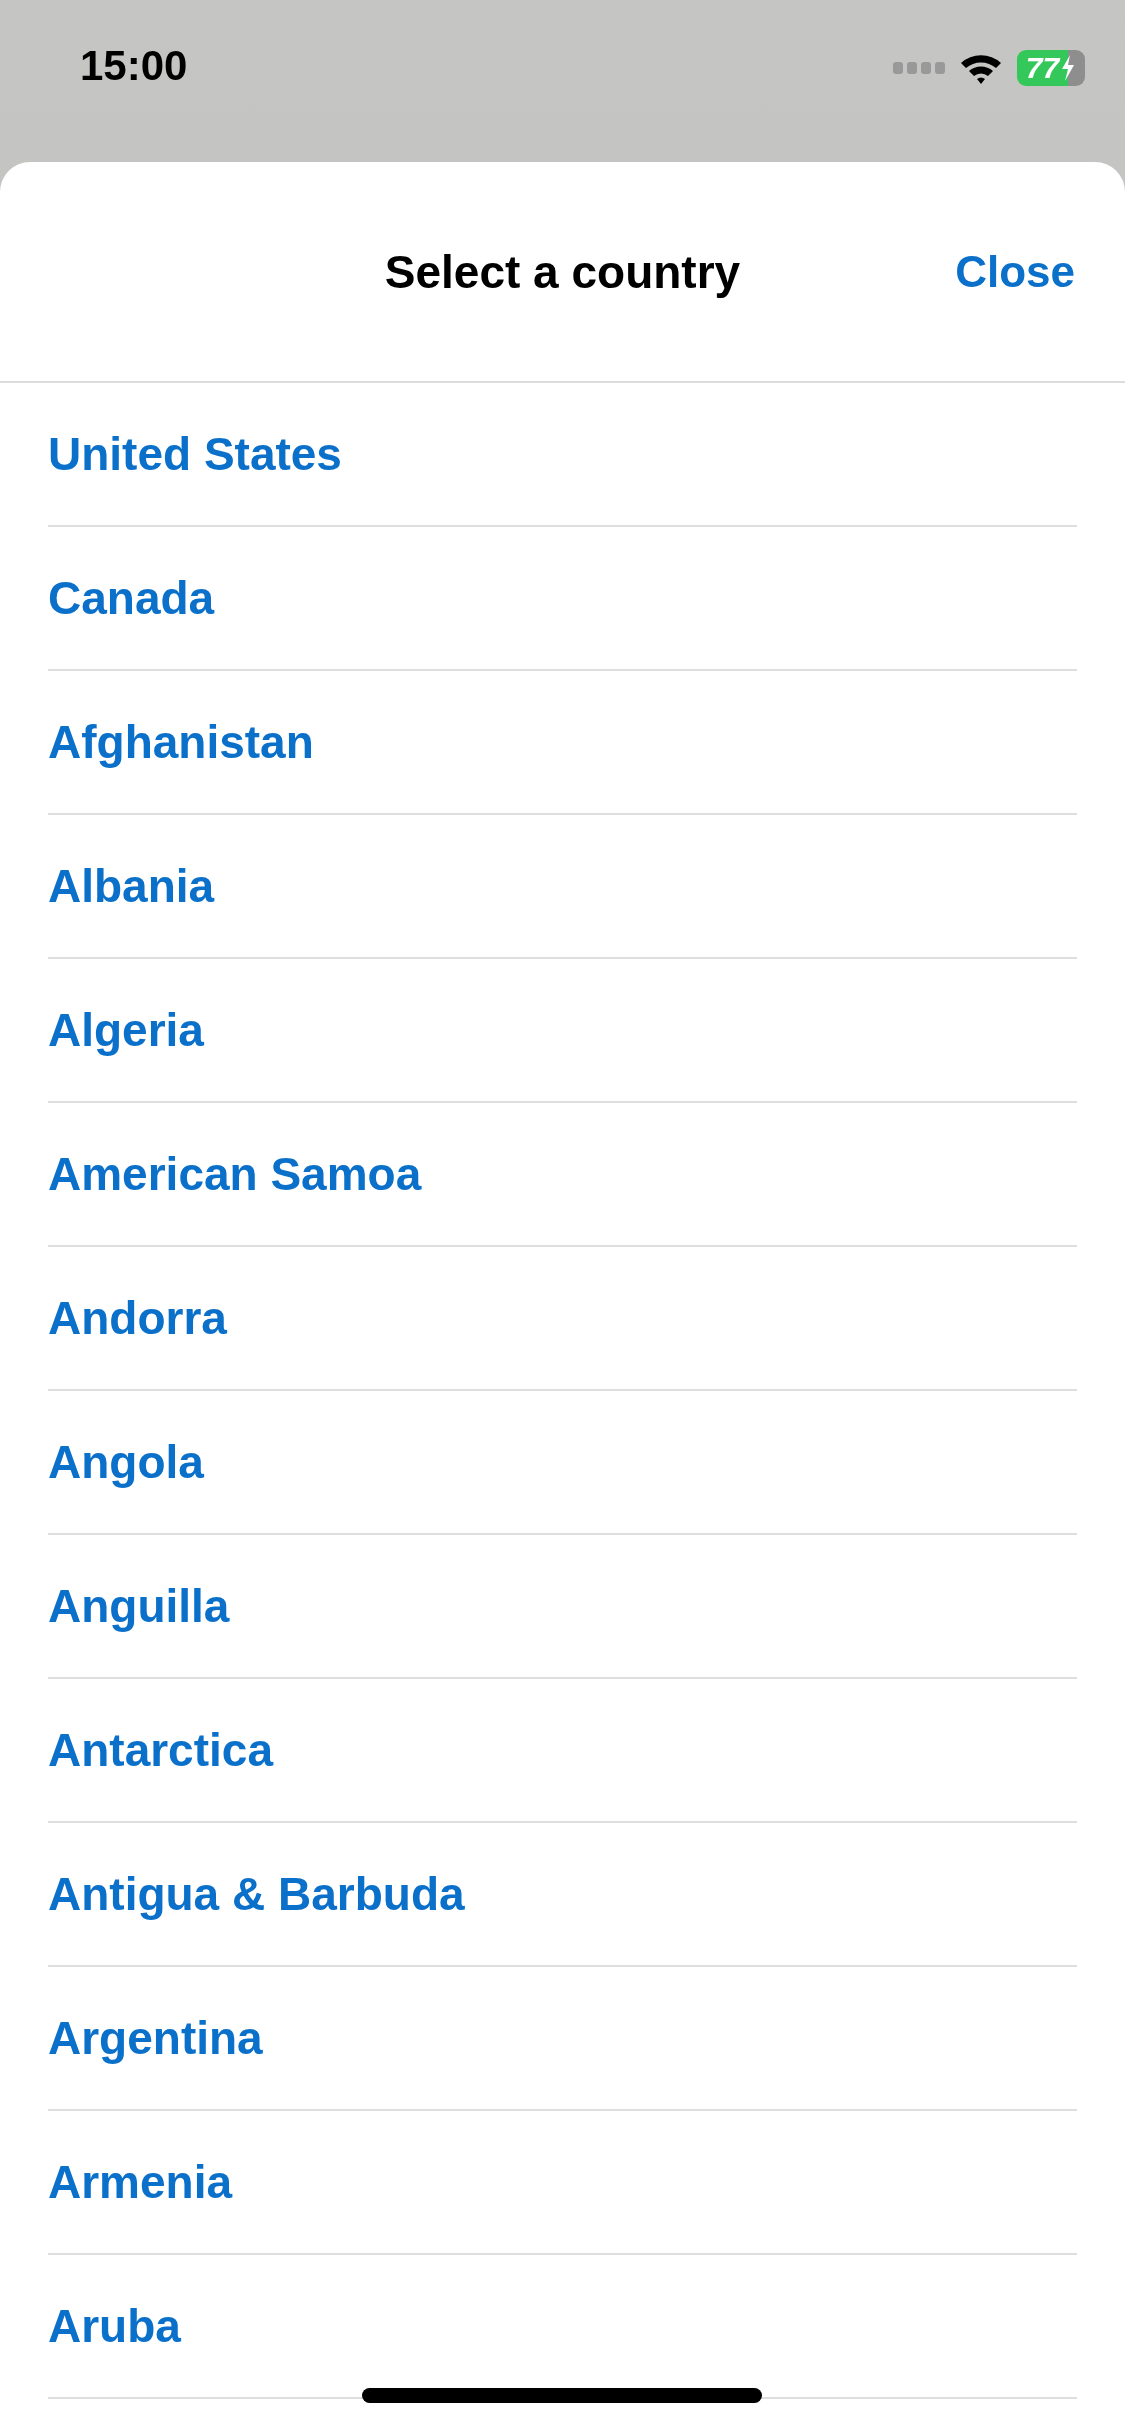 This screenshot has height=2436, width=1125. What do you see at coordinates (126, 1030) in the screenshot?
I see `country-item: Algeria` at bounding box center [126, 1030].